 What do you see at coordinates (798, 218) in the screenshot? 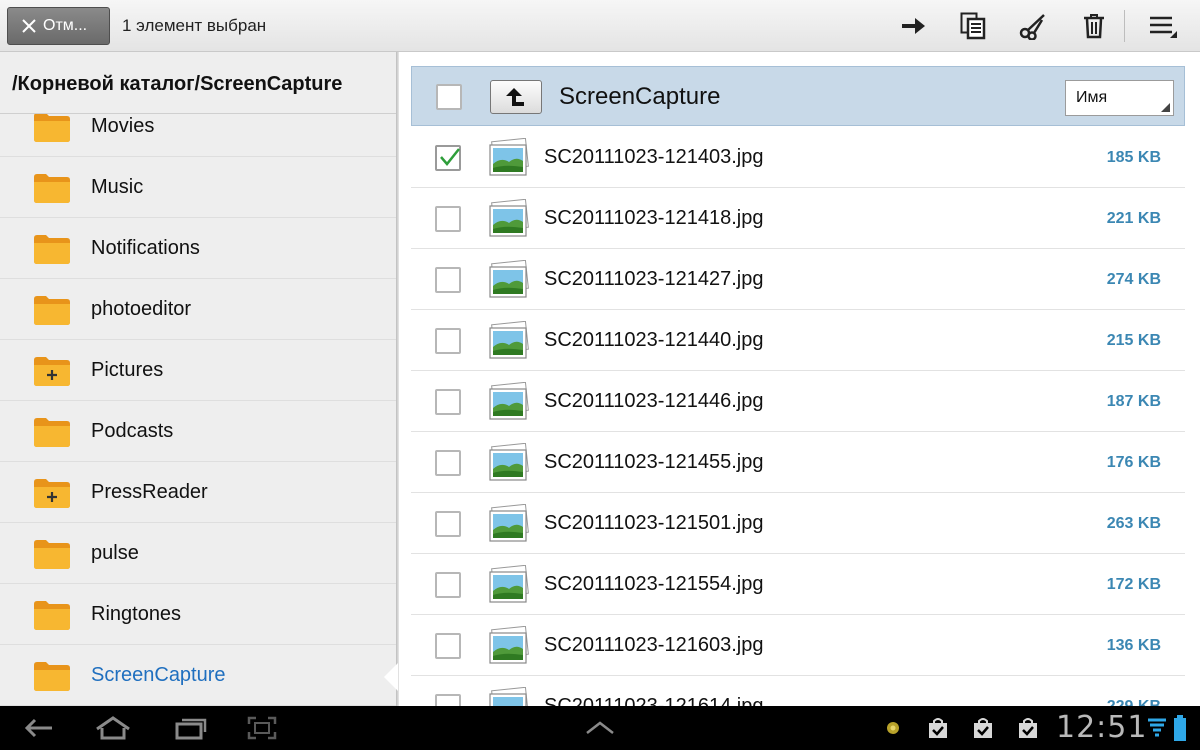
I see `file-row: SC20111023-121418.jpg 221 KB` at bounding box center [798, 218].